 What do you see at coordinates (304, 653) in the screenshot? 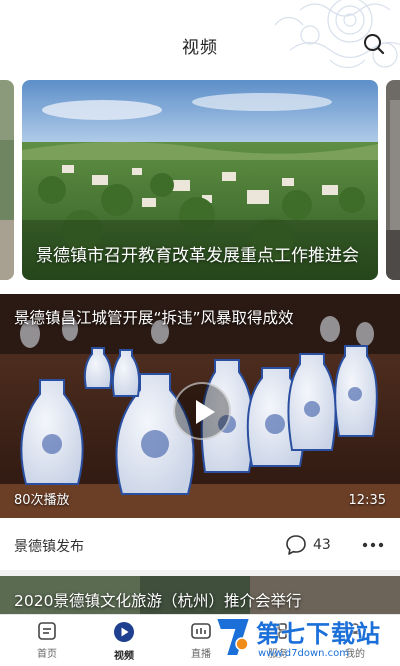
I see `watermark-url: www.d7down.com` at bounding box center [304, 653].